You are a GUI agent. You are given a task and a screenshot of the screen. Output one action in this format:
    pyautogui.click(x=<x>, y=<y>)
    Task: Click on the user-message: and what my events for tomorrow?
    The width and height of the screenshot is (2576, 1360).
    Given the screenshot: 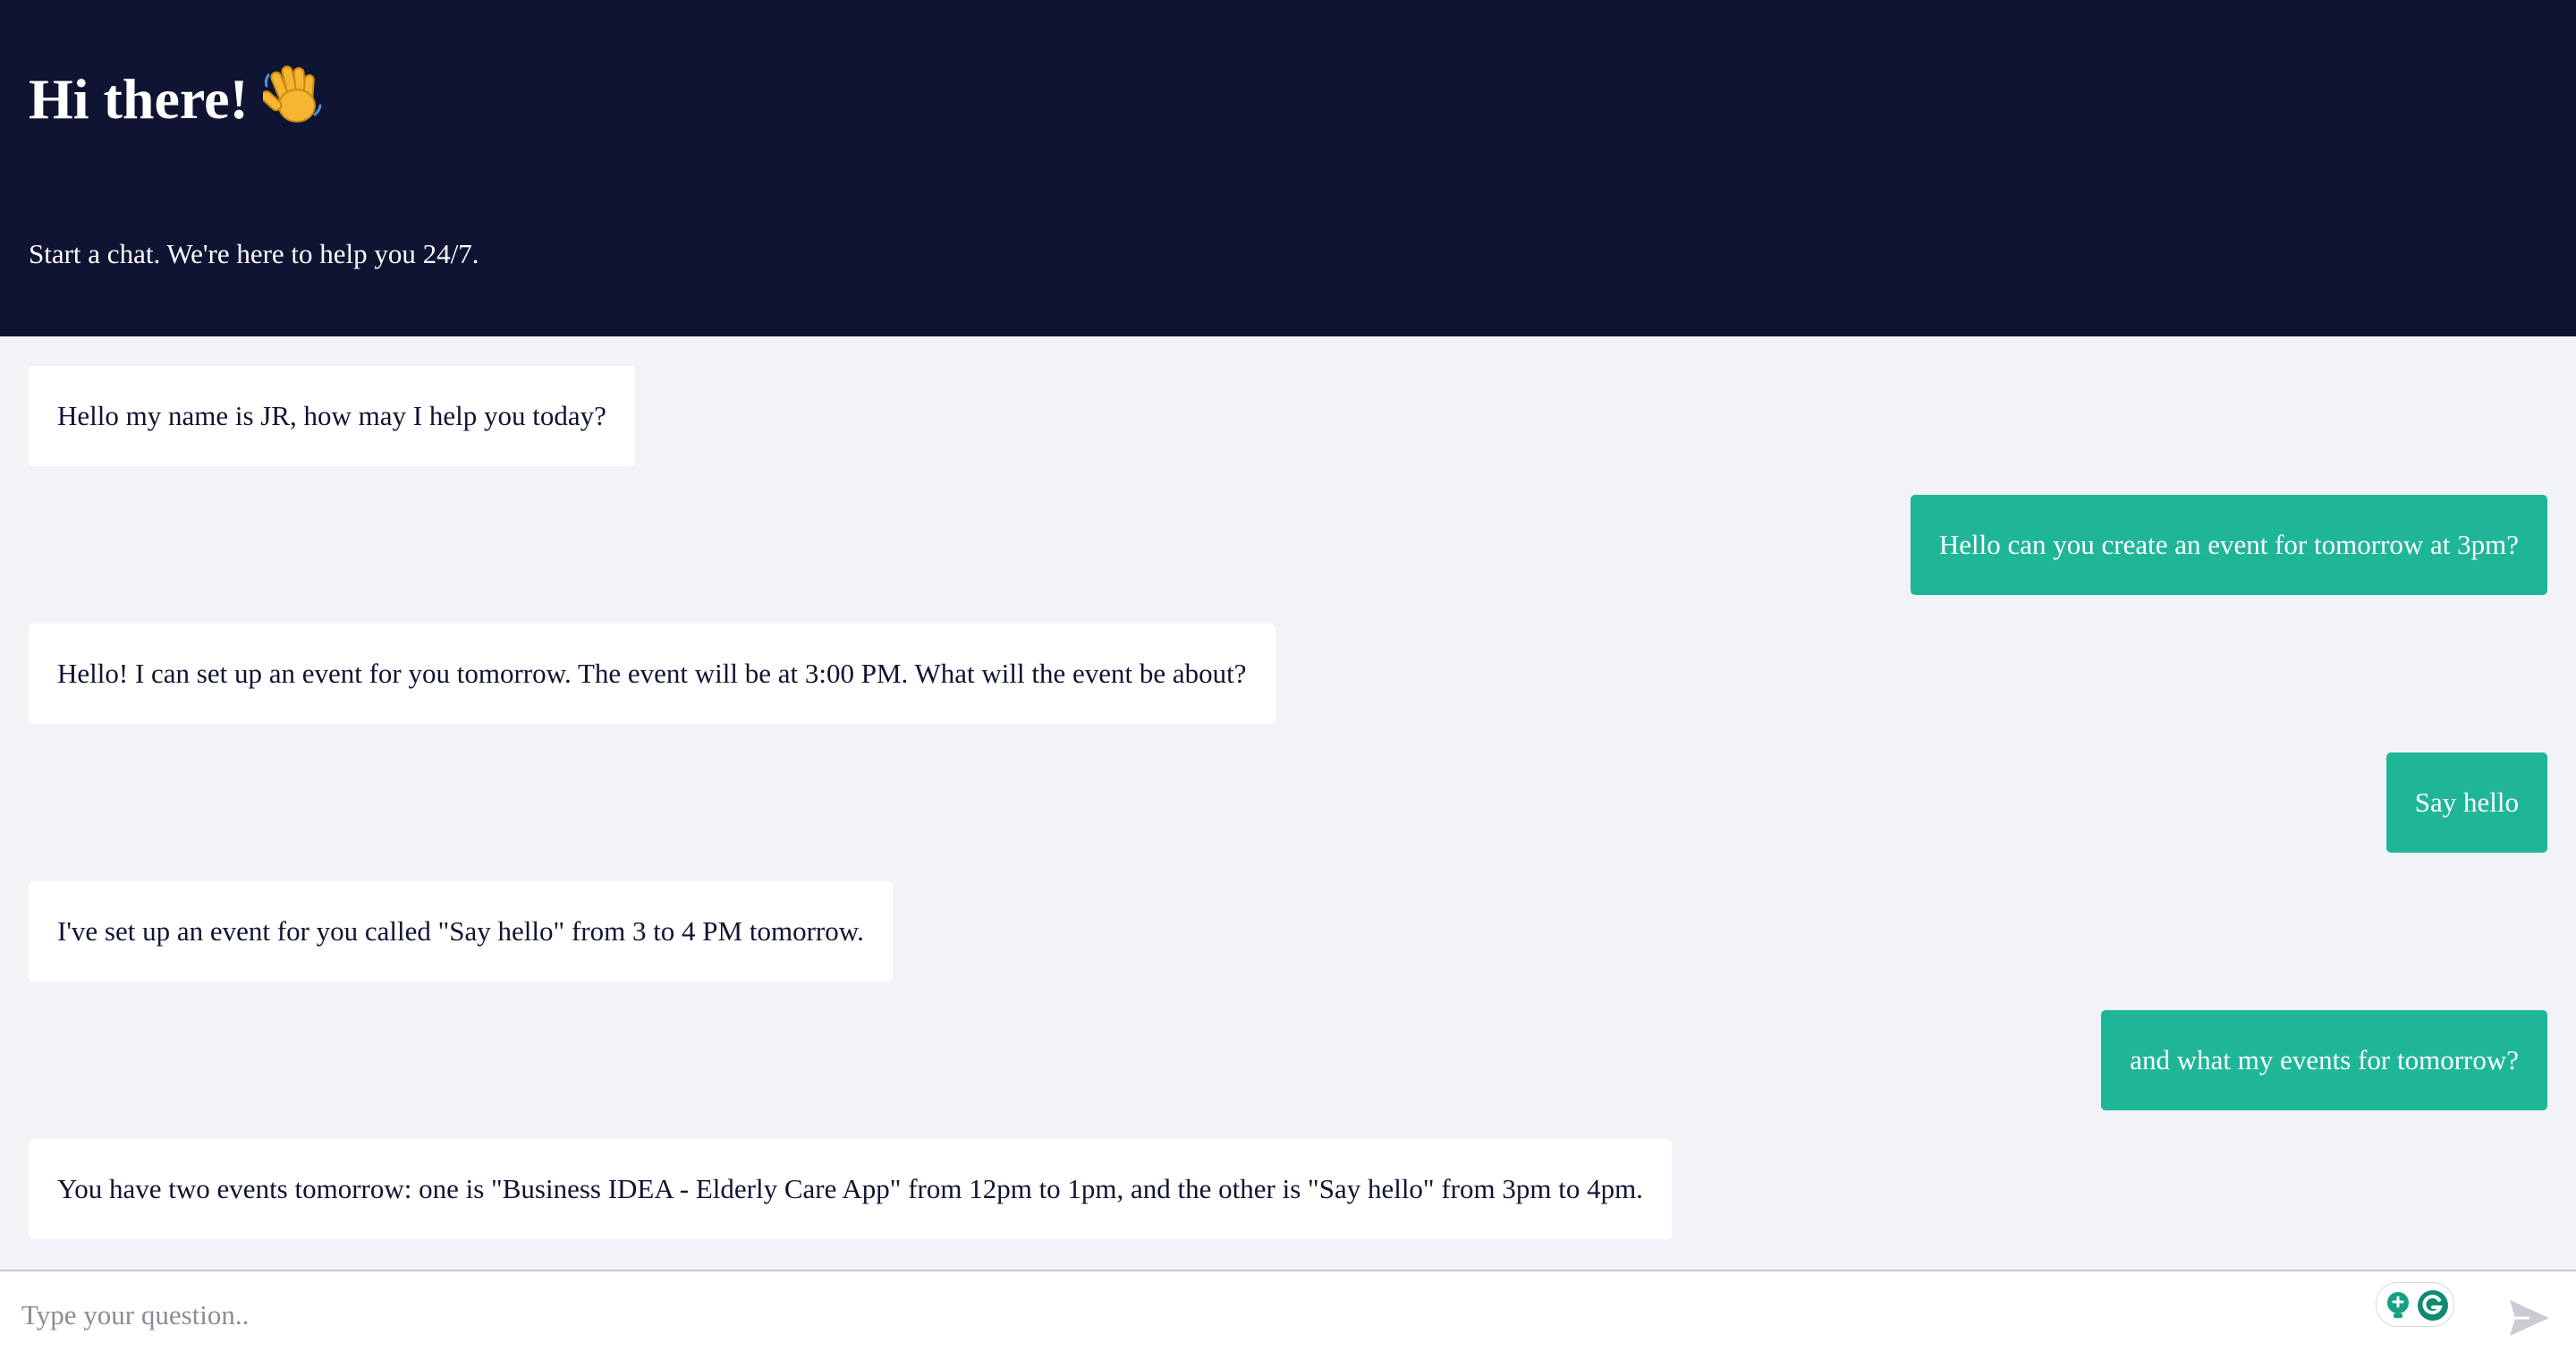 What is the action you would take?
    pyautogui.click(x=2324, y=1060)
    